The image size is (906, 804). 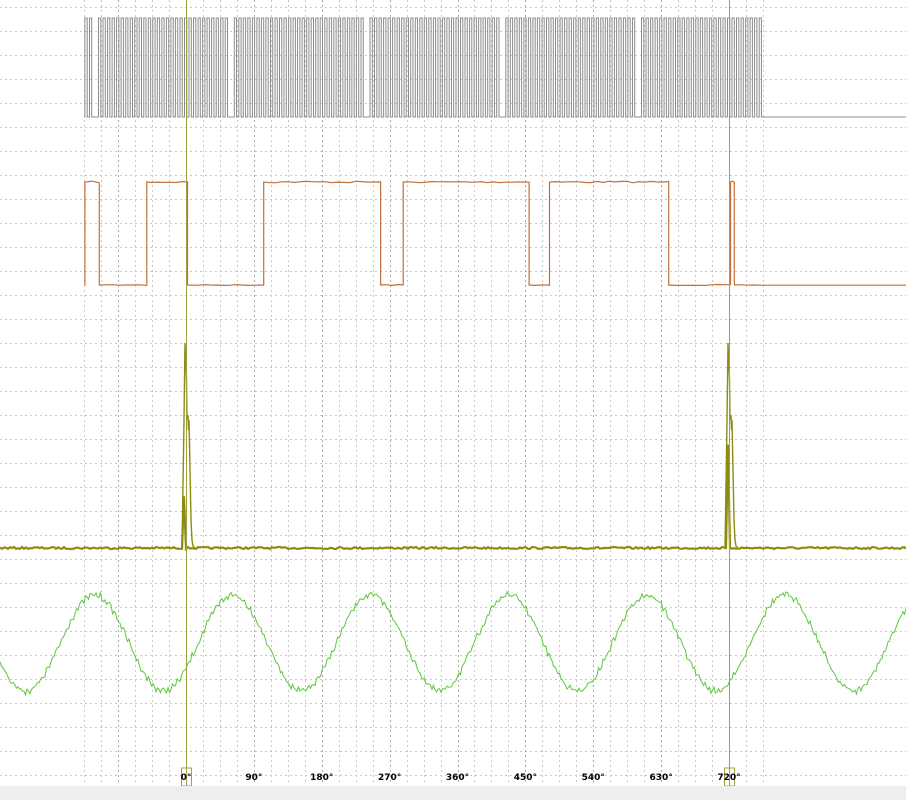 What do you see at coordinates (593, 778) in the screenshot?
I see `x-tick-label: 540°` at bounding box center [593, 778].